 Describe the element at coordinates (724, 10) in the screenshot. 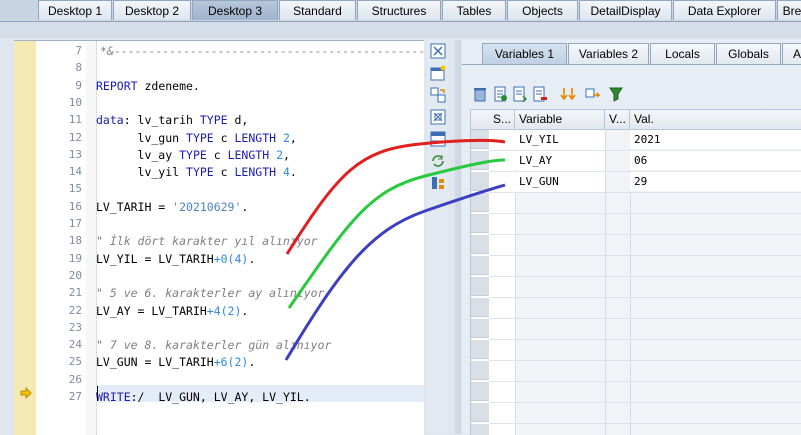

I see `tab-data-explorer: Data Explorer` at that location.